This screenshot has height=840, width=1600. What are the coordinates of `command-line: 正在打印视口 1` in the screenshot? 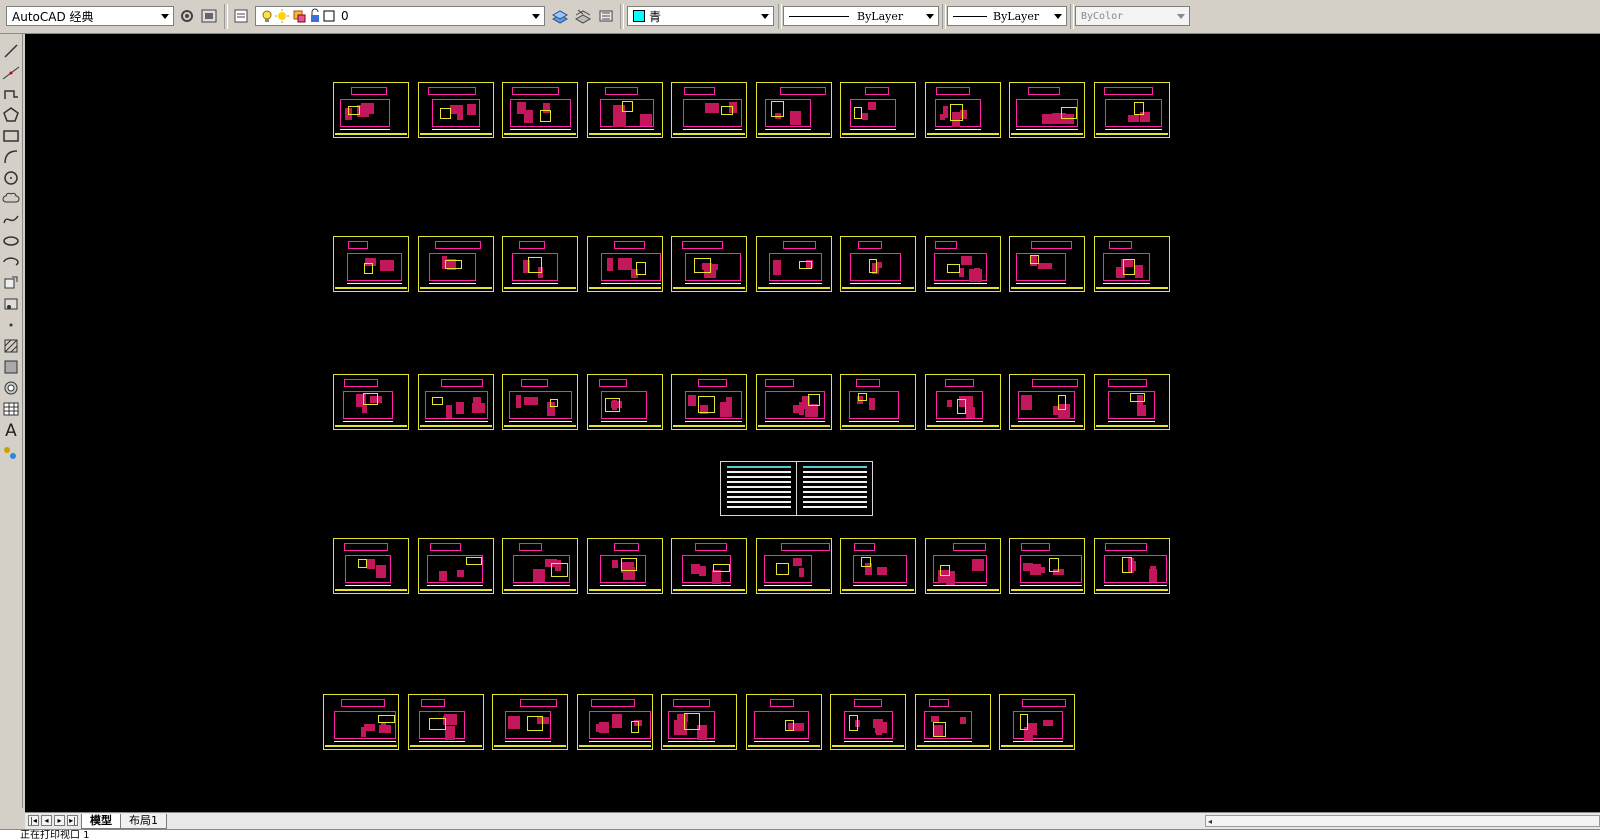 It's located at (800, 834).